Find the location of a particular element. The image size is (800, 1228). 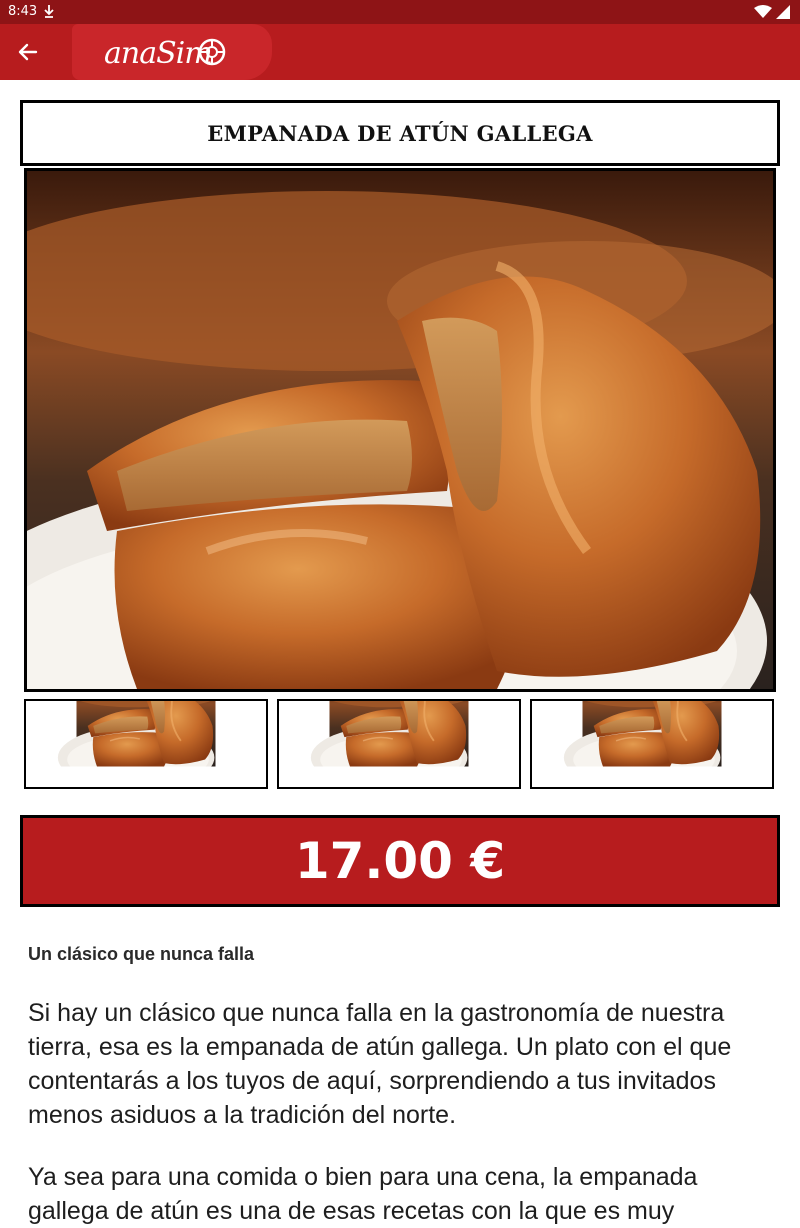

description-subtitle: Un clásico que nunca falla is located at coordinates (141, 954).